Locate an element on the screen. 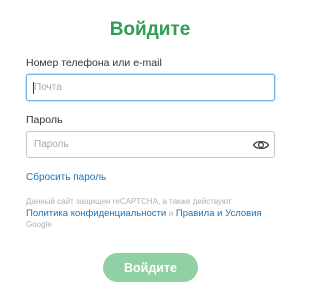  terms-link: Правила и Условия is located at coordinates (219, 213).